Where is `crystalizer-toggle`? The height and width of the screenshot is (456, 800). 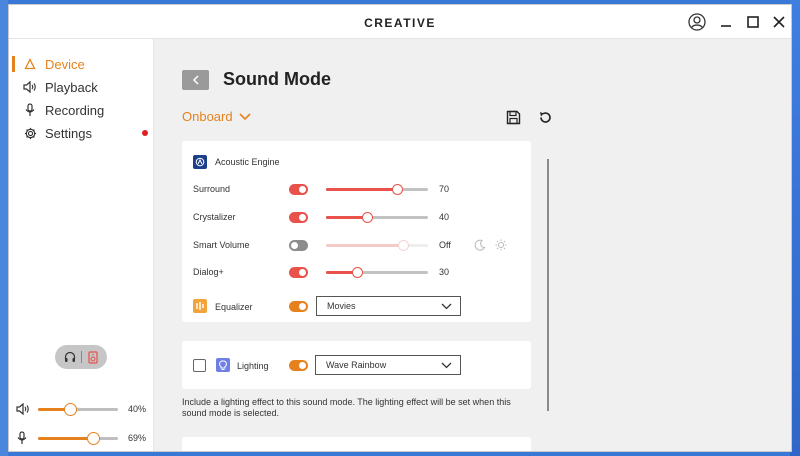
crystalizer-toggle is located at coordinates (298, 217).